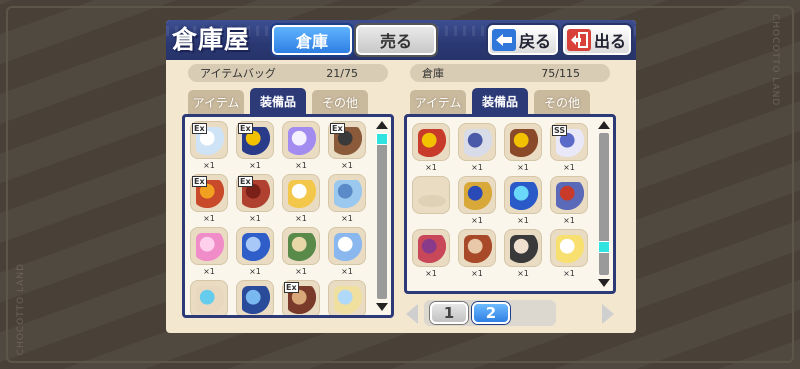 Image resolution: width=800 pixels, height=369 pixels. I want to click on brand-watermark-left: CHOCOTTO LAND, so click(21, 308).